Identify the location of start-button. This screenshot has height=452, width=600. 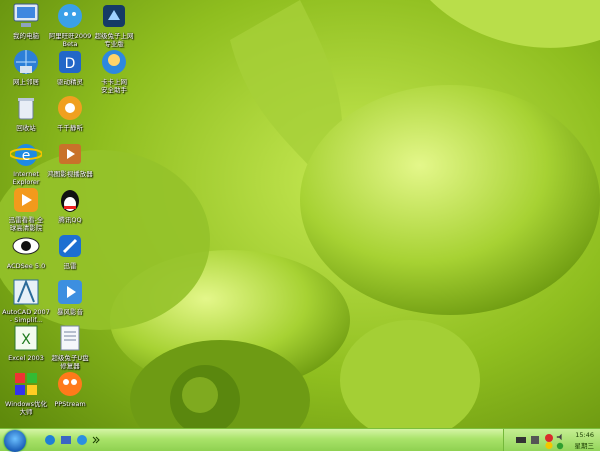
(15, 441).